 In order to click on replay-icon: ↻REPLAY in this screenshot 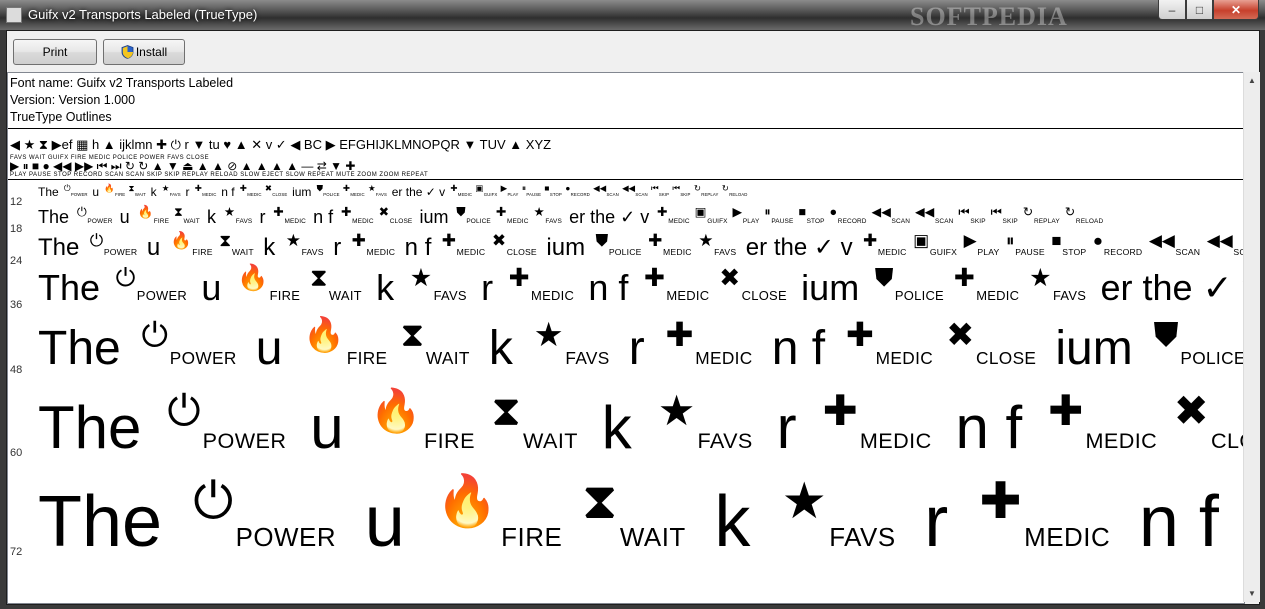, I will do `click(1041, 215)`.